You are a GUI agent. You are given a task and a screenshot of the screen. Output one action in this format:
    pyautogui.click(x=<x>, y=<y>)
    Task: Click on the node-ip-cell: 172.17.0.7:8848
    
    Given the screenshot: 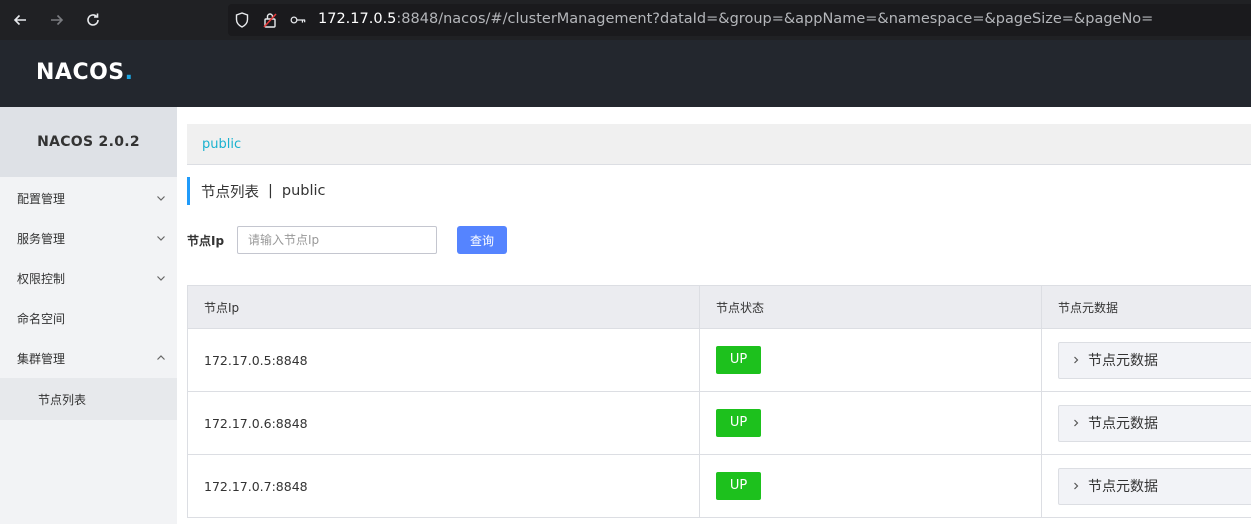 What is the action you would take?
    pyautogui.click(x=443, y=486)
    